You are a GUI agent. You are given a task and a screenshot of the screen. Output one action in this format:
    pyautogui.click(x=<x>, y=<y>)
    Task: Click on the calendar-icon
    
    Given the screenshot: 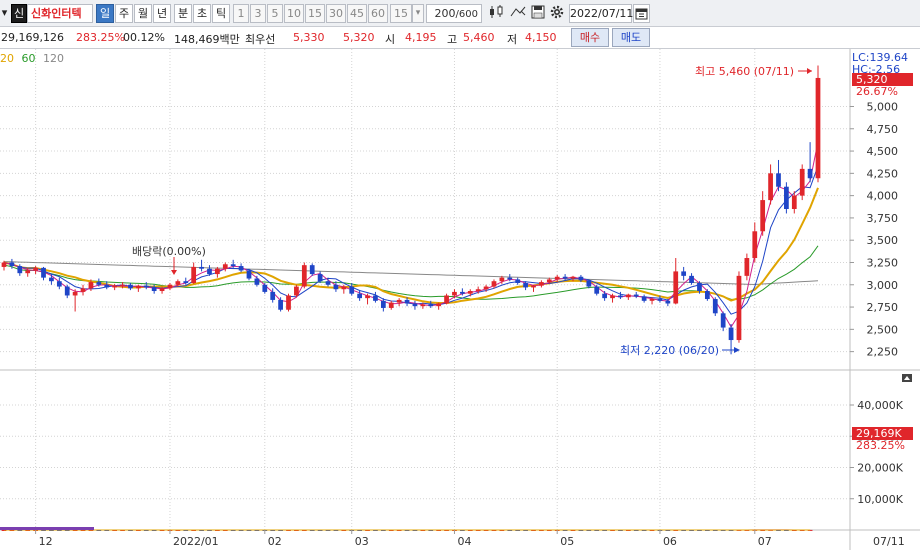 What is the action you would take?
    pyautogui.click(x=641, y=13)
    